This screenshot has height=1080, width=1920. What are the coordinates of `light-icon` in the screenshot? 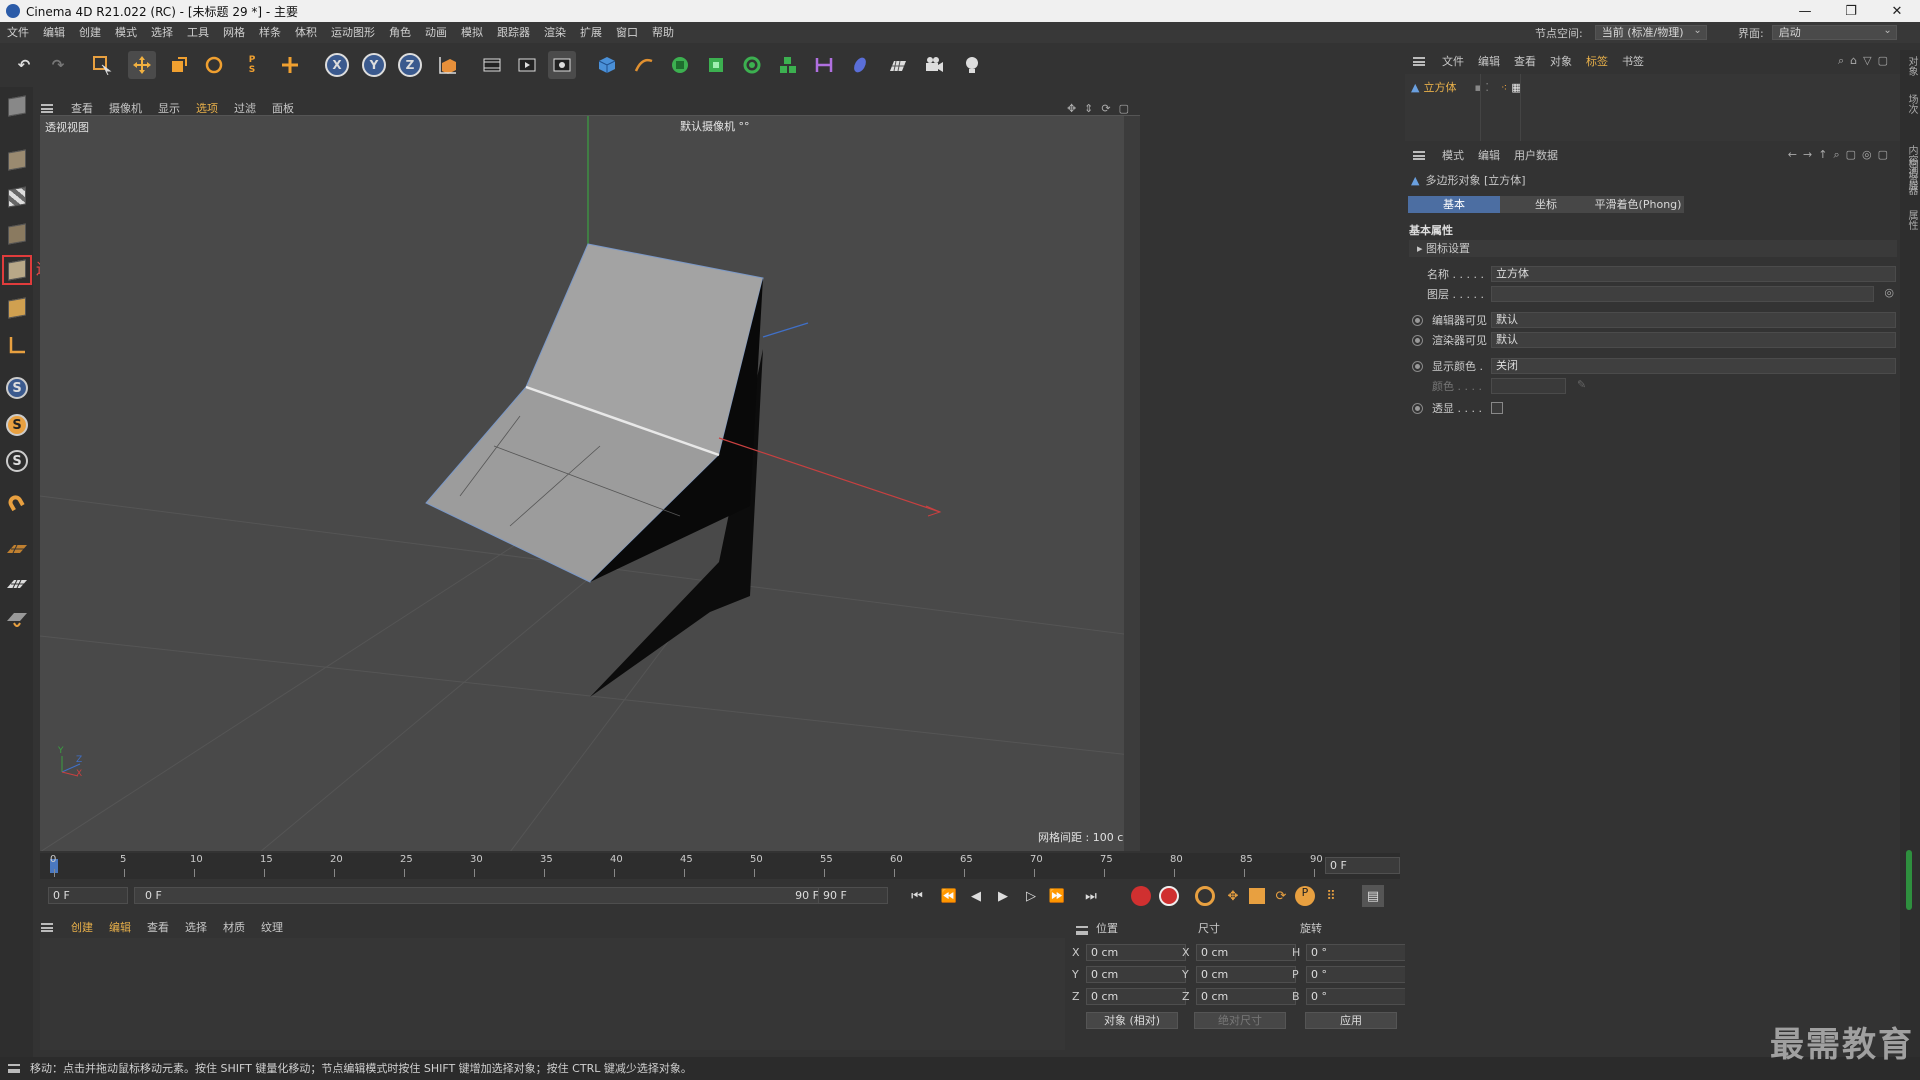 It's located at (972, 65).